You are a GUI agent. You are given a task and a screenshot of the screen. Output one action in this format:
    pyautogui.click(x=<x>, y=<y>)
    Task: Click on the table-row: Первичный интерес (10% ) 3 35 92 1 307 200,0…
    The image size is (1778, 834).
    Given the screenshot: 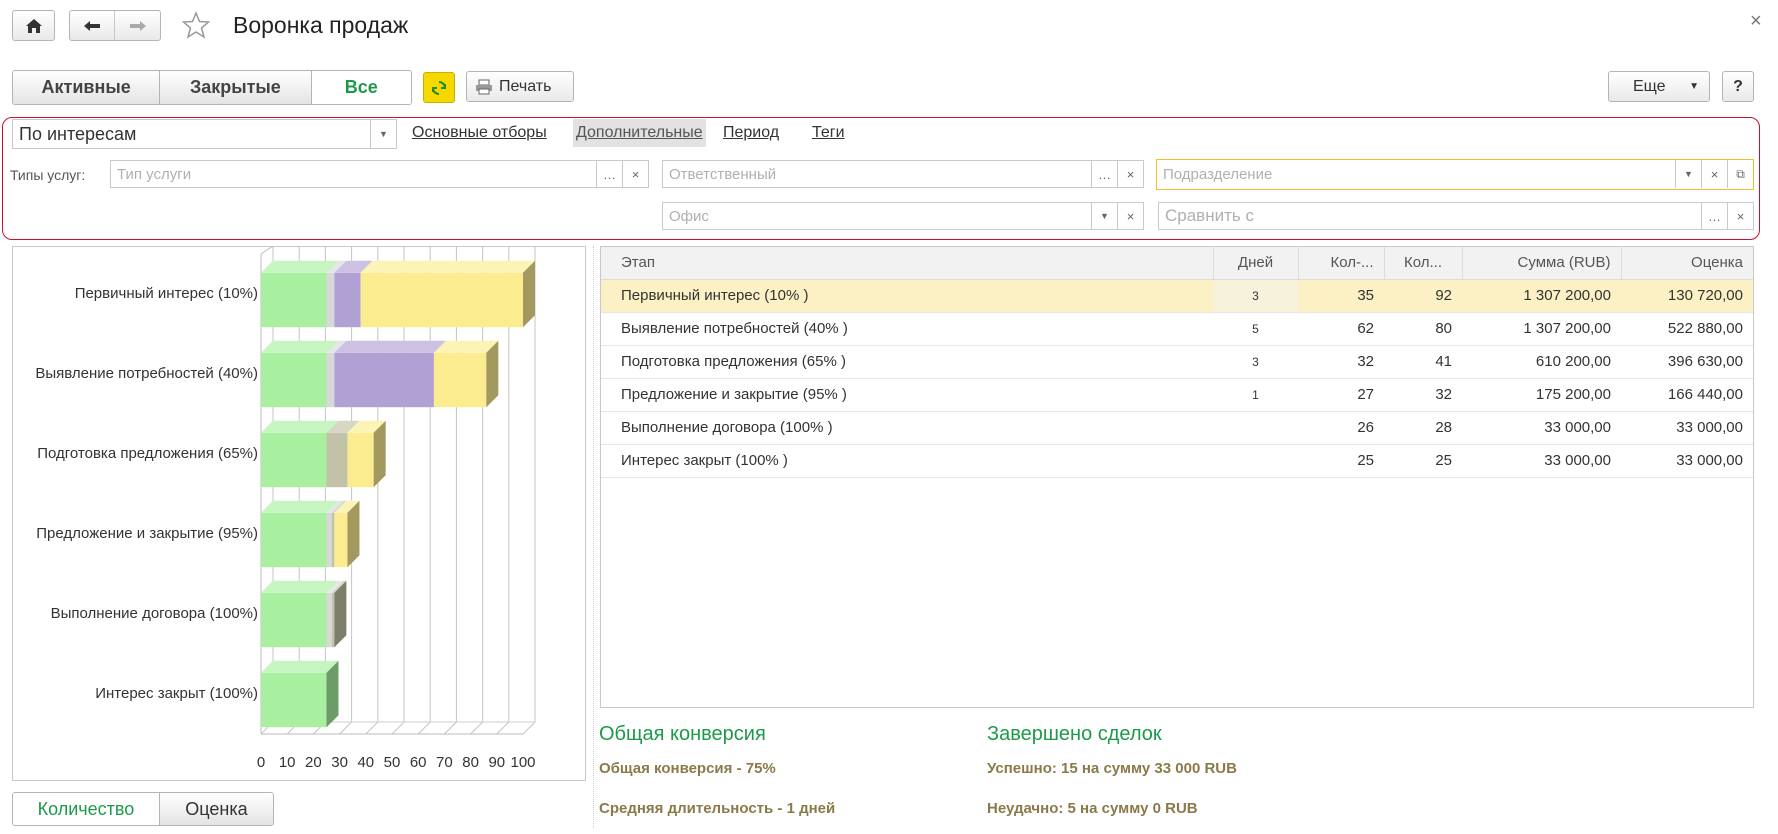 What is the action you would take?
    pyautogui.click(x=1177, y=296)
    